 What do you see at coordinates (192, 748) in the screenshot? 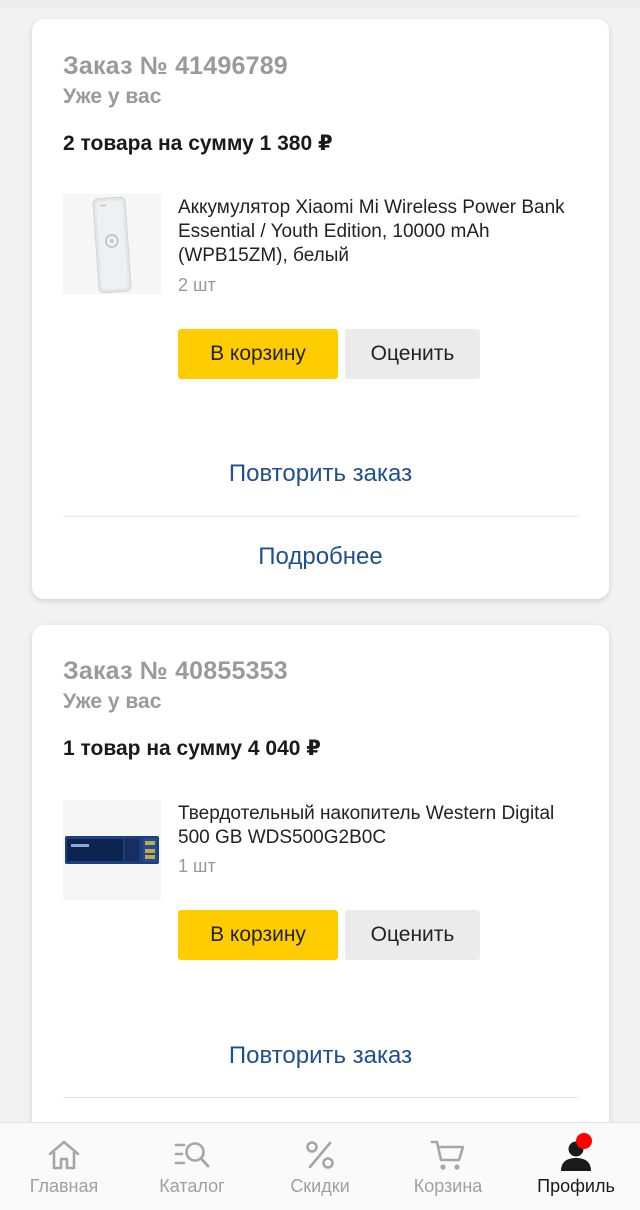
I see `order-summary: 1 товар на сумму 4 040 ₽` at bounding box center [192, 748].